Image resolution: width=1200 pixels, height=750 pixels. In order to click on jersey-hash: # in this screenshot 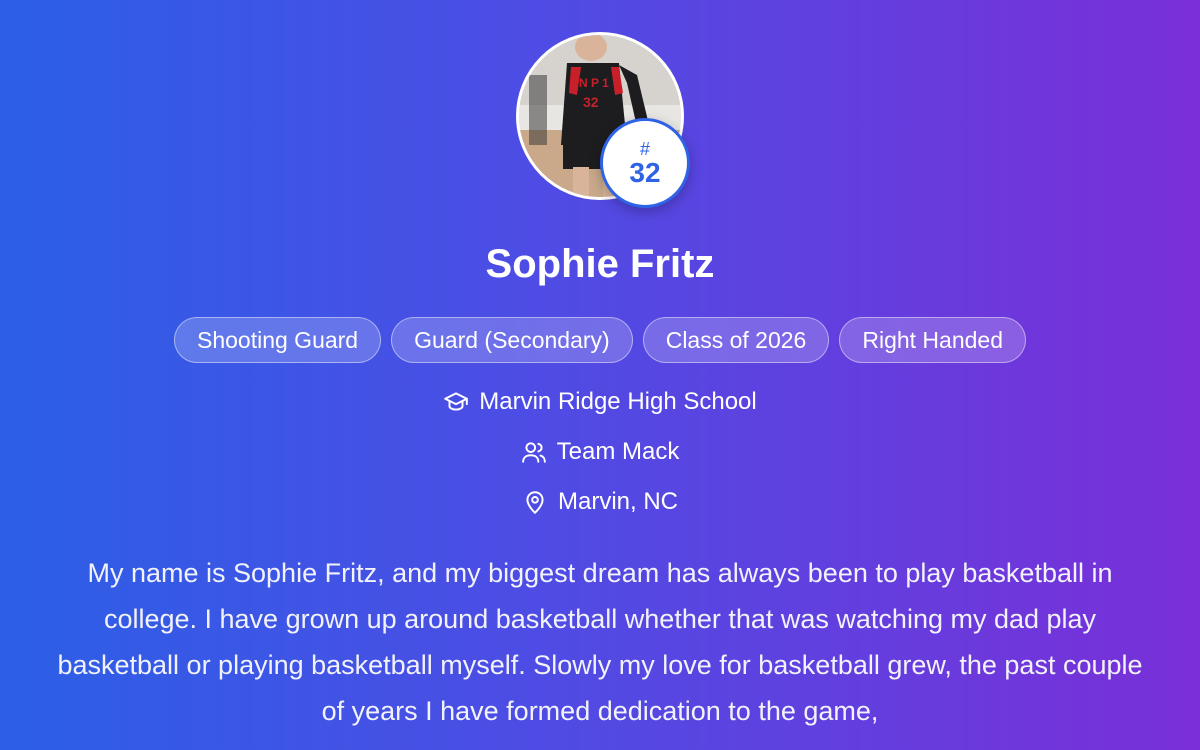, I will do `click(644, 149)`.